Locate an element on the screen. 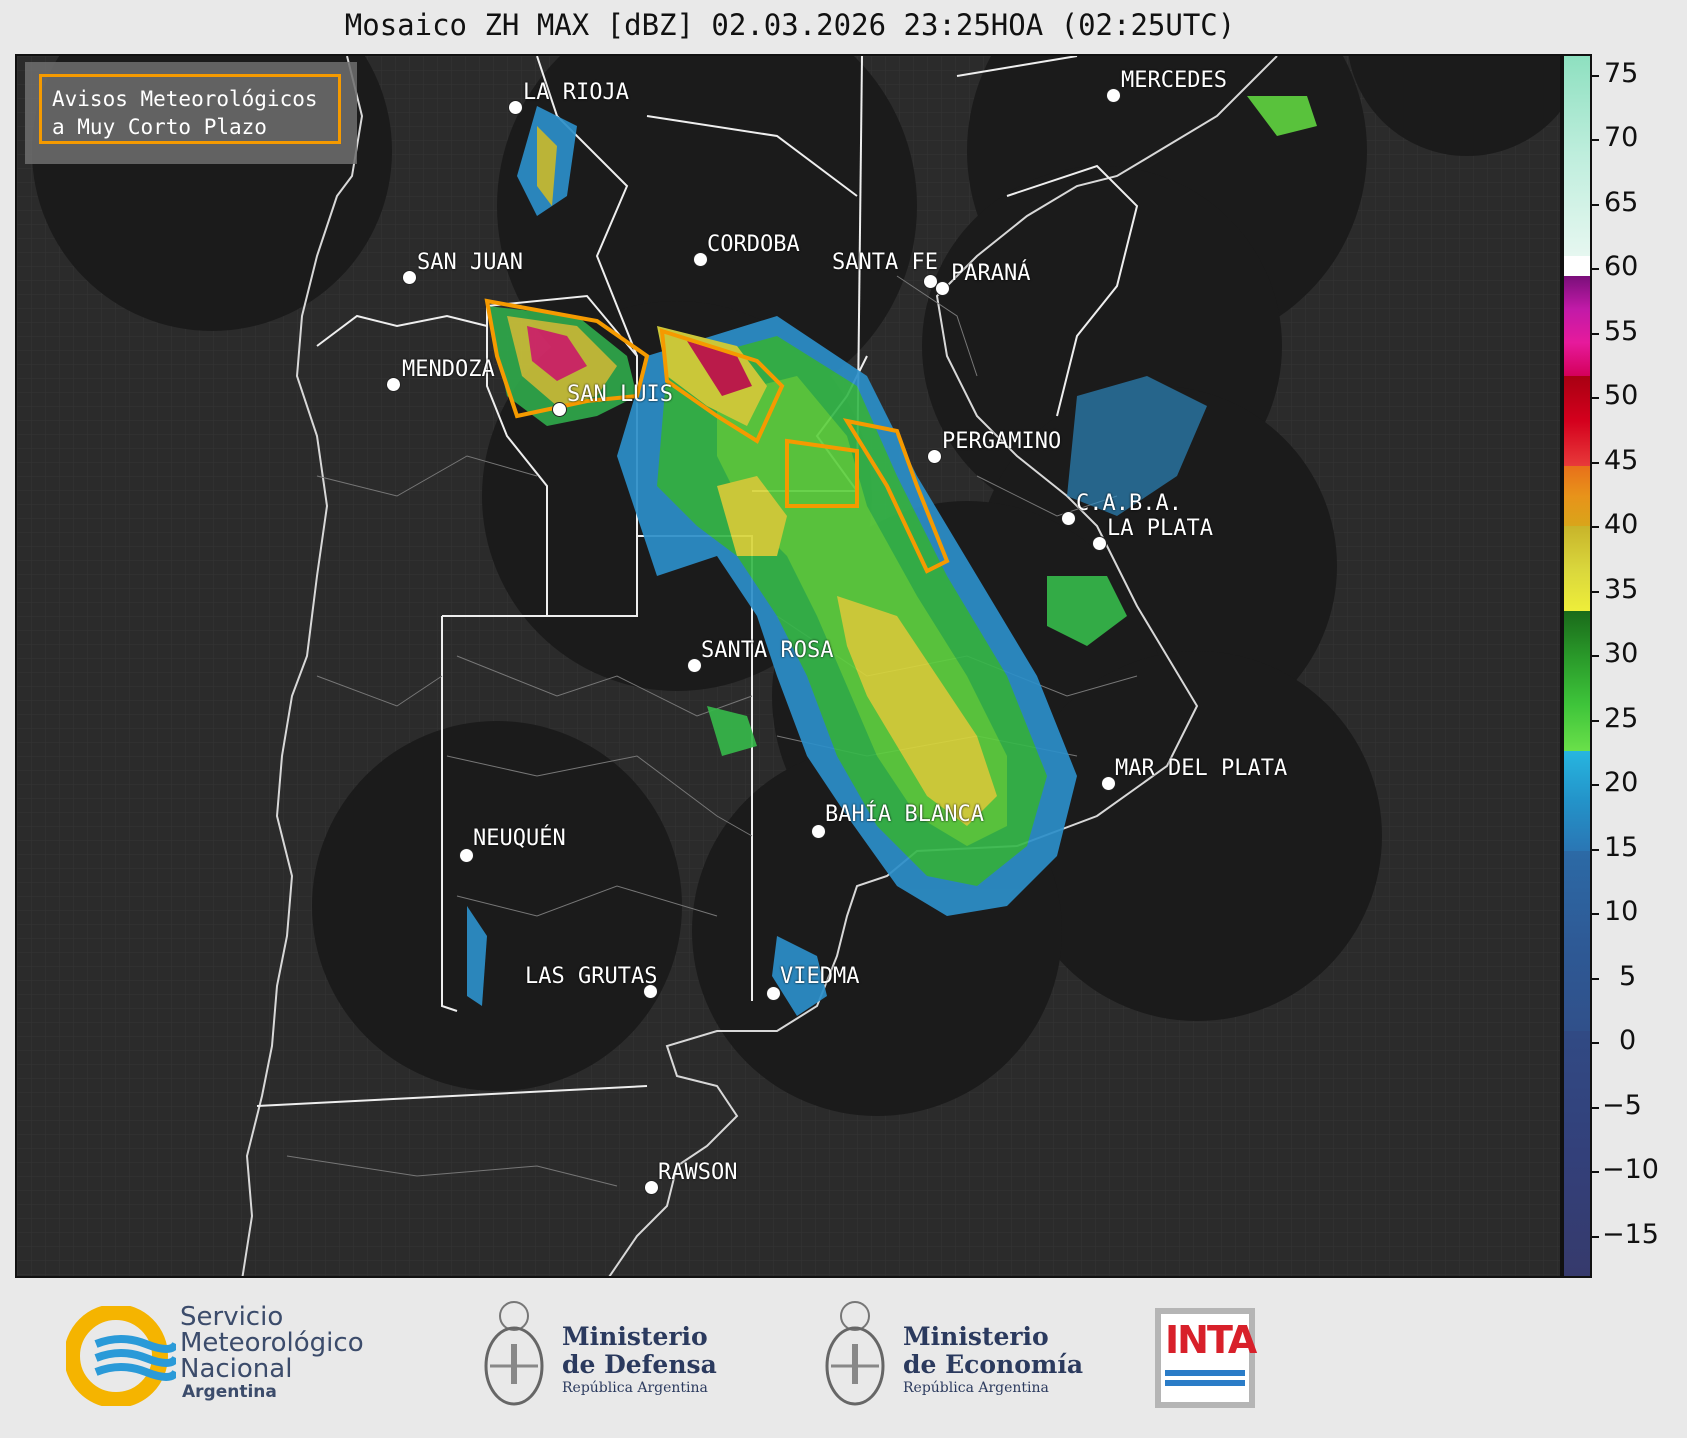 The width and height of the screenshot is (1687, 1438). city-dot-parana is located at coordinates (942, 288).